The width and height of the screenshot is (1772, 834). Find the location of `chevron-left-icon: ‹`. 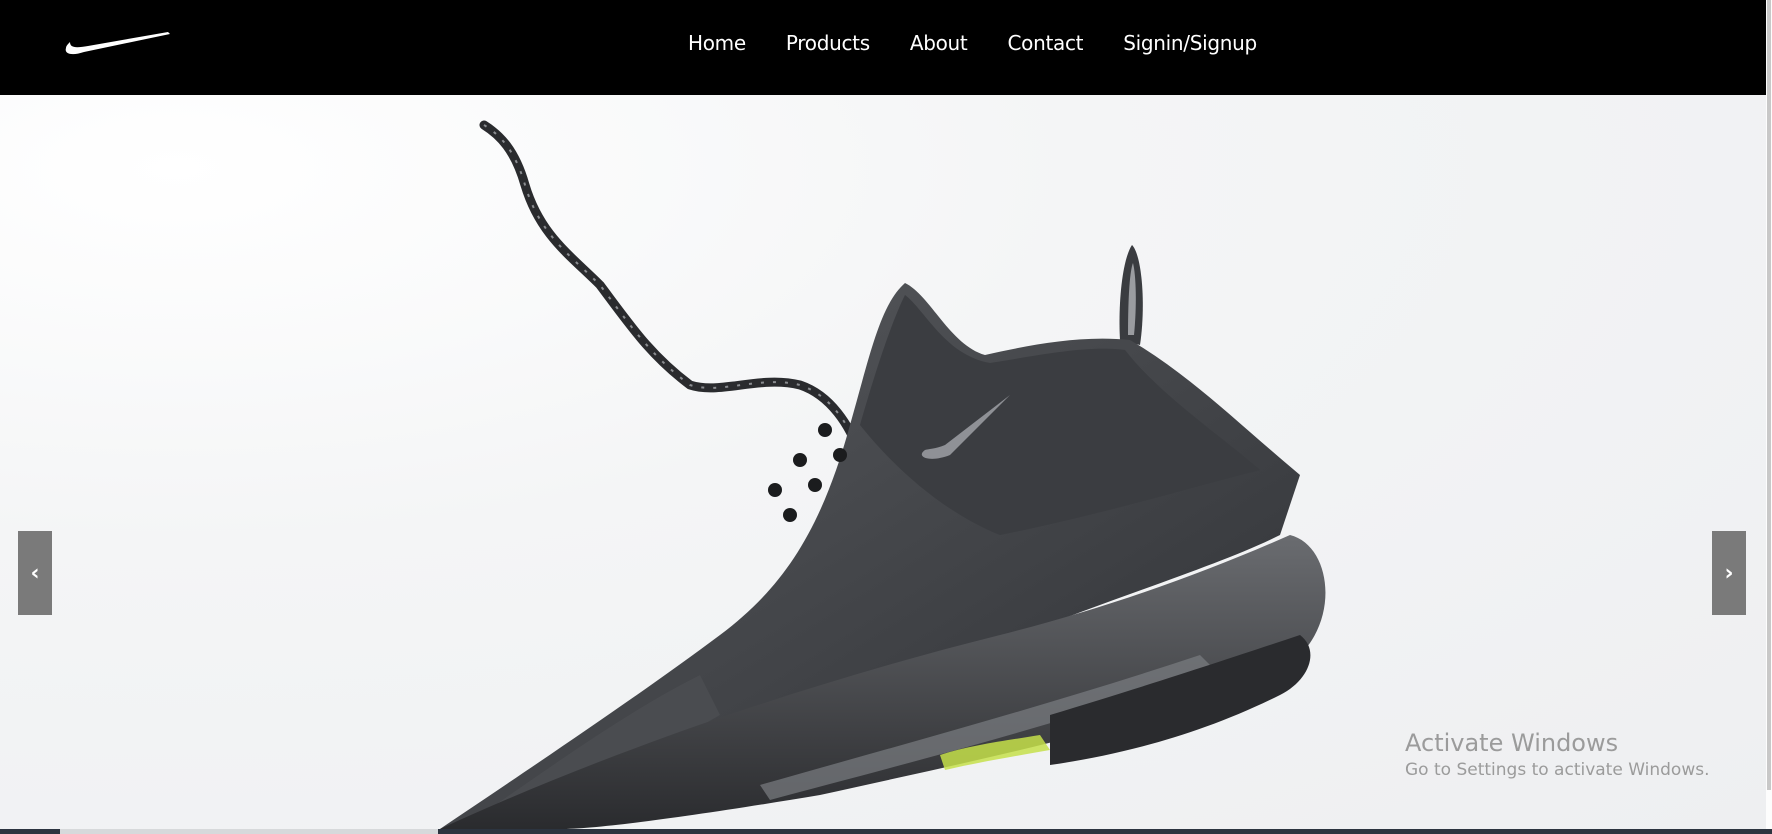

chevron-left-icon: ‹ is located at coordinates (35, 573).